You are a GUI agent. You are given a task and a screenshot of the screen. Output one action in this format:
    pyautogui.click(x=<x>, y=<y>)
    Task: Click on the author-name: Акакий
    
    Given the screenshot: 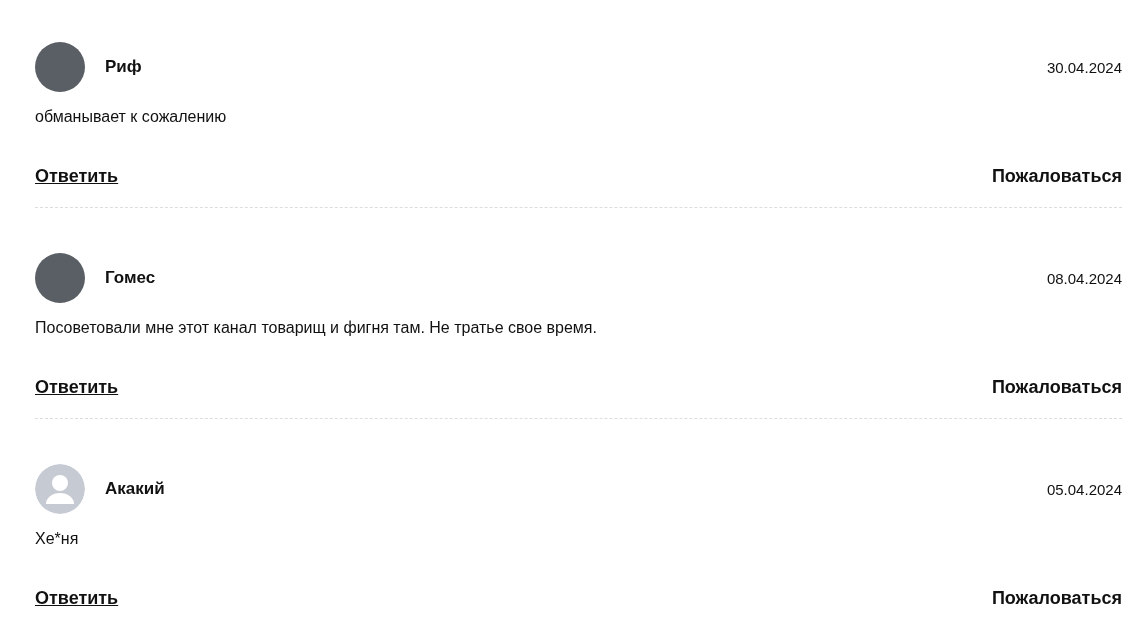 What is the action you would take?
    pyautogui.click(x=135, y=489)
    